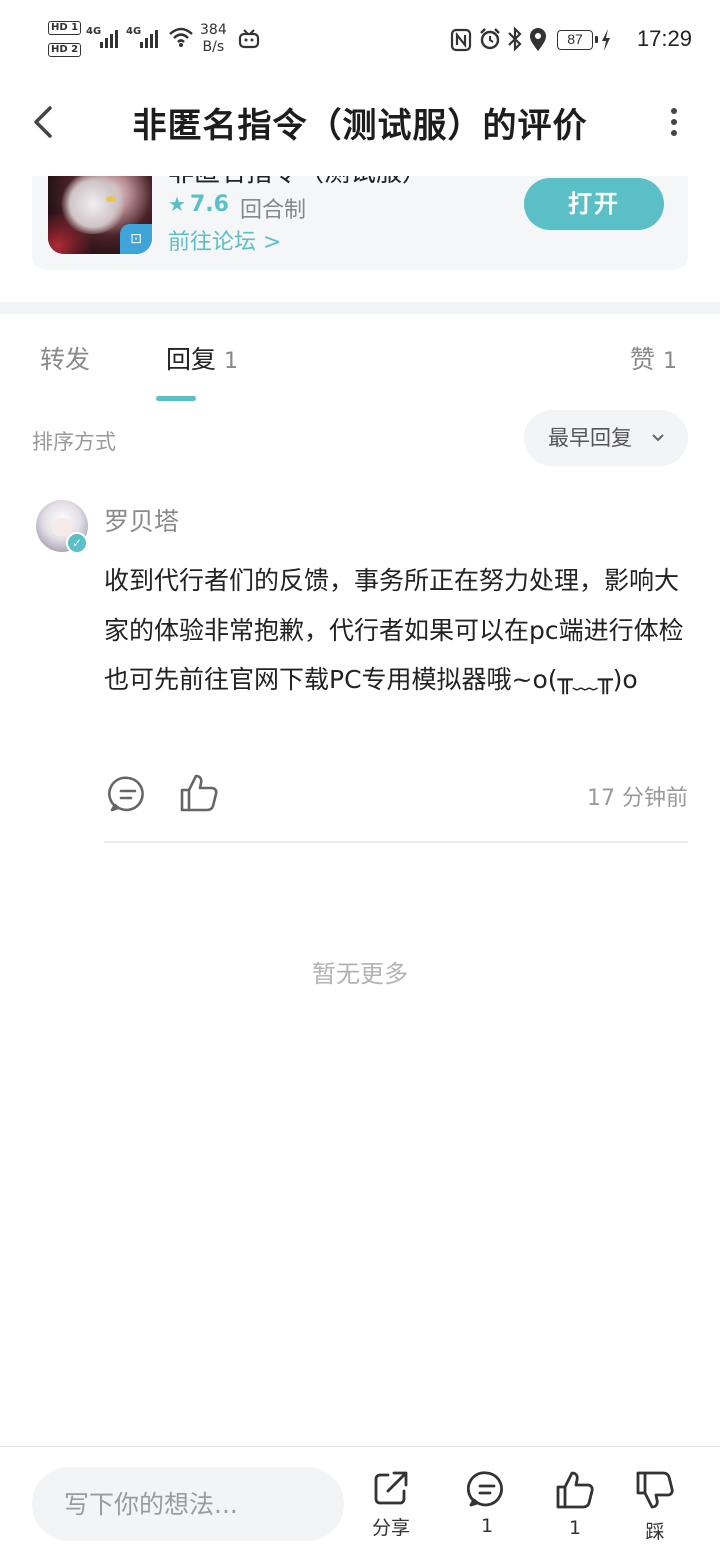 The image size is (720, 1560). What do you see at coordinates (109, 39) in the screenshot?
I see `signal1-icon` at bounding box center [109, 39].